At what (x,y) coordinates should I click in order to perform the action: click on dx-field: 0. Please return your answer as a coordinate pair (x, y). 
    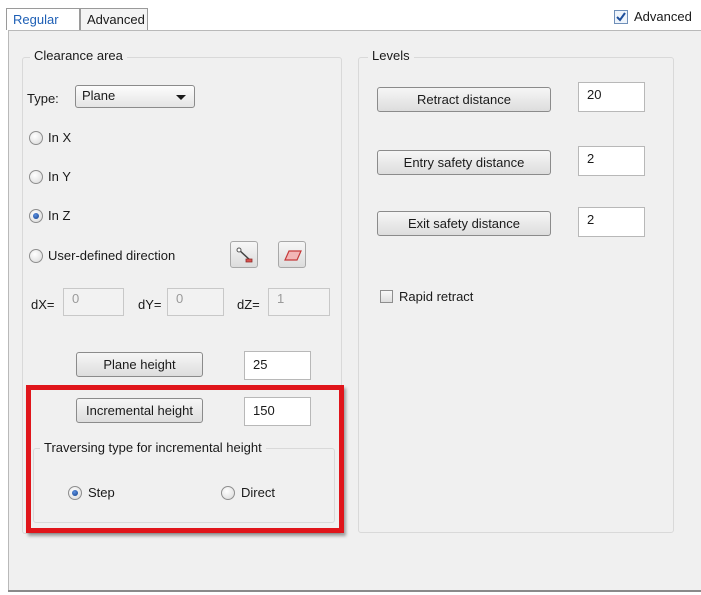
    Looking at the image, I should click on (93, 302).